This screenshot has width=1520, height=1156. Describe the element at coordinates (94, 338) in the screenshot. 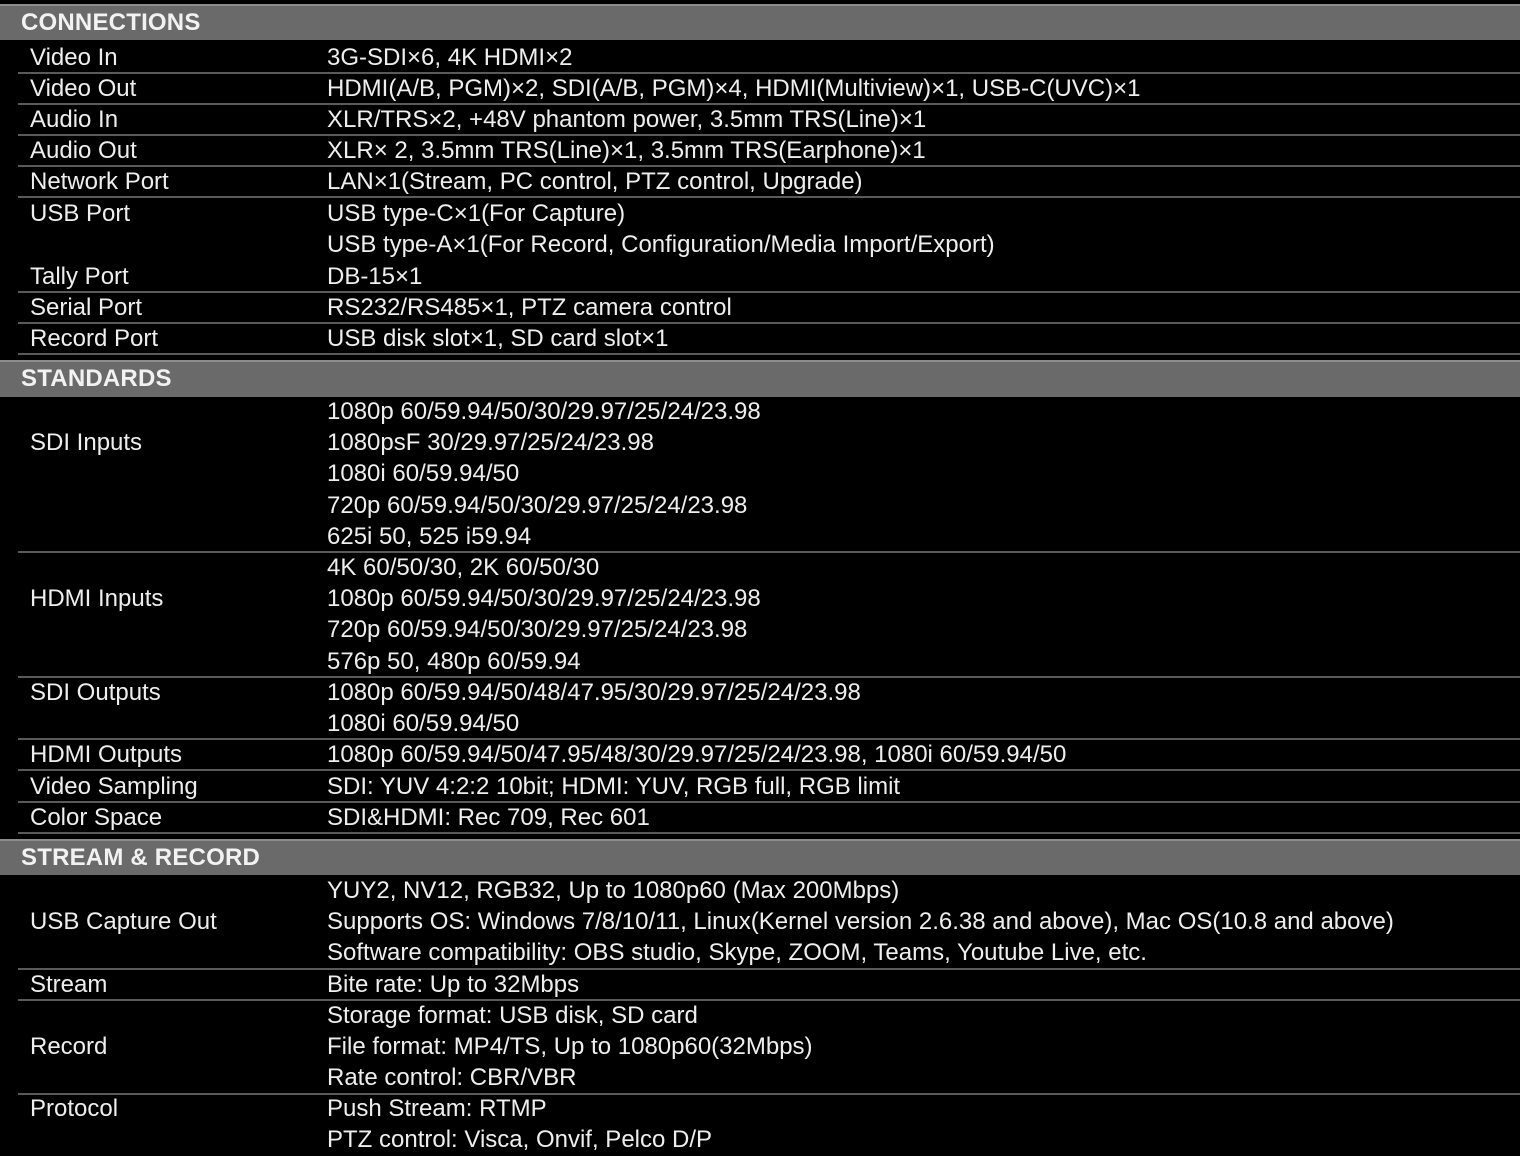

I see `spec-label: Record Port` at that location.